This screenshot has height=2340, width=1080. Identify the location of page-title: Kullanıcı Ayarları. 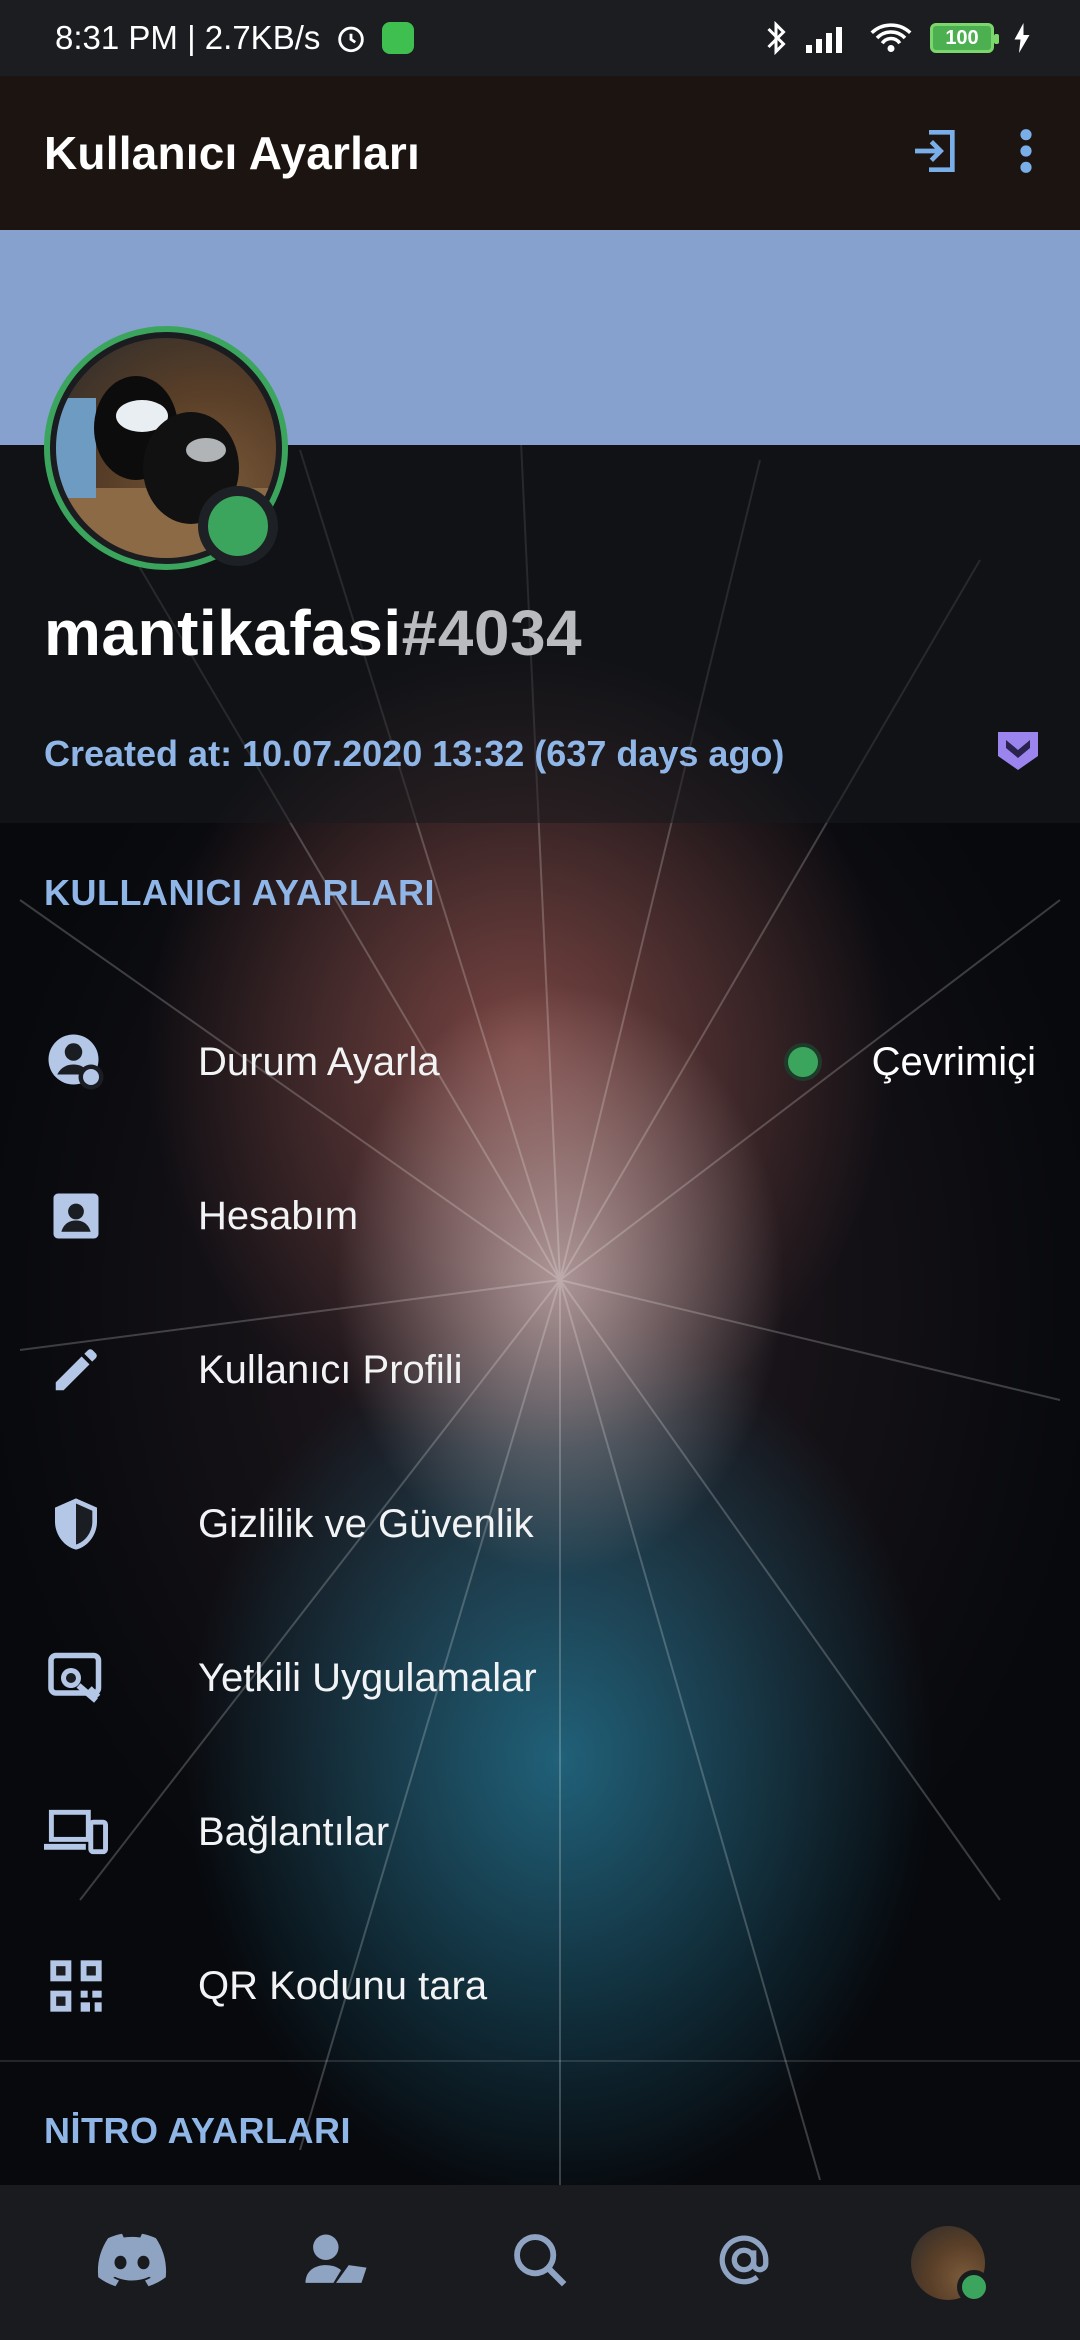
(232, 153).